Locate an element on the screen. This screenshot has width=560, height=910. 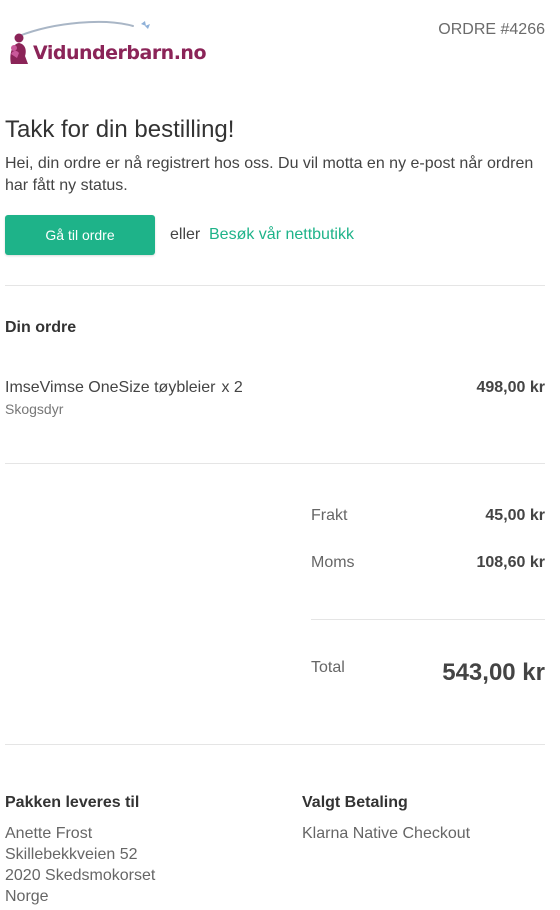
order-section-title: Din ordre is located at coordinates (41, 327).